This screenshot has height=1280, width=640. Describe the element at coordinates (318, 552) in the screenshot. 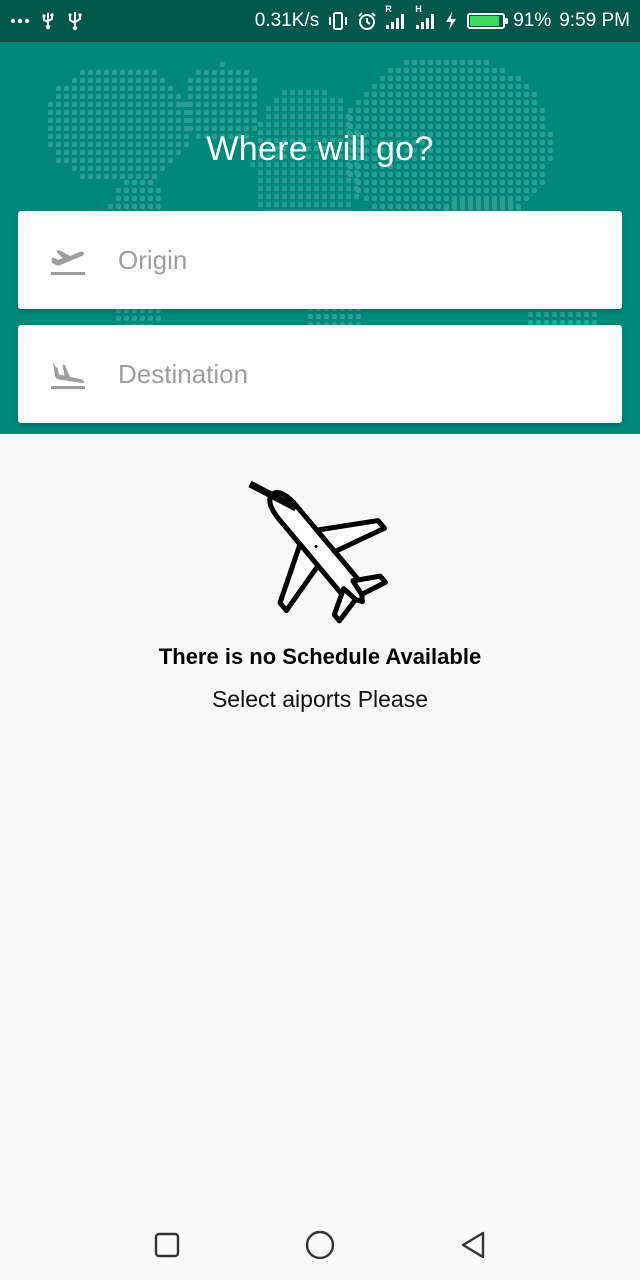

I see `airplane-icon` at that location.